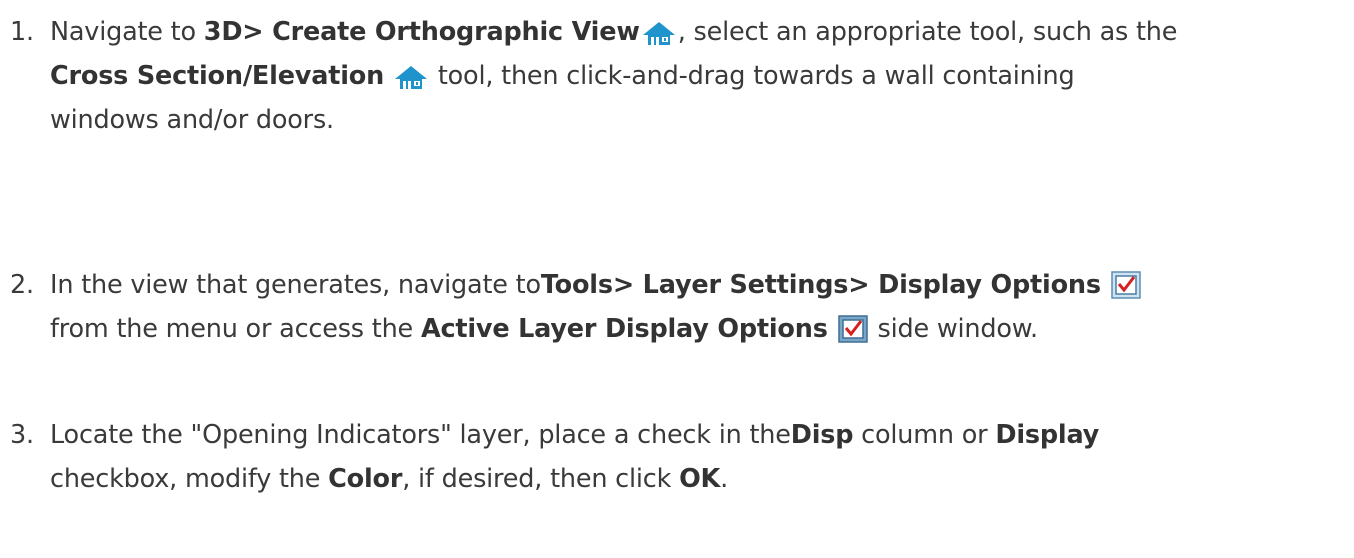 The width and height of the screenshot is (1354, 558). Describe the element at coordinates (217, 76) in the screenshot. I see `tool-name-cross-section-elevation: Cross Section/Elevation` at that location.